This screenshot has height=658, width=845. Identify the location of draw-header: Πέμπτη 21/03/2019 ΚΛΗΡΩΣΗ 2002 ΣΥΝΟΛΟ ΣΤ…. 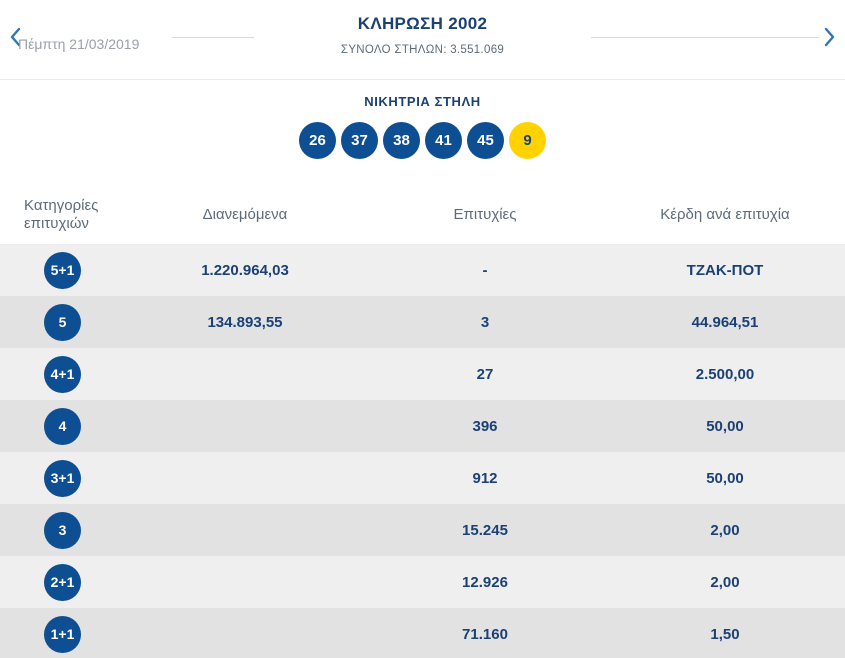
(422, 40).